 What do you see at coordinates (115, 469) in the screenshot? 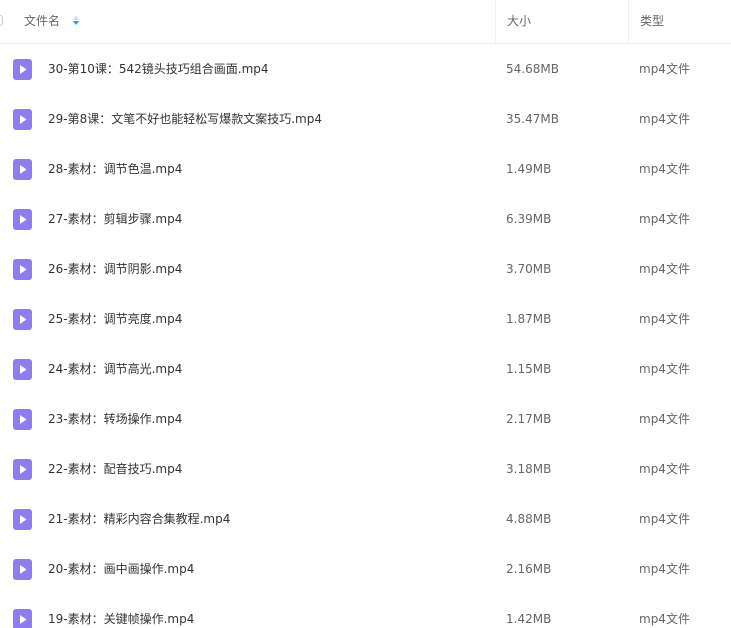
I see `file-name: 22-素材：配音技巧.mp4` at bounding box center [115, 469].